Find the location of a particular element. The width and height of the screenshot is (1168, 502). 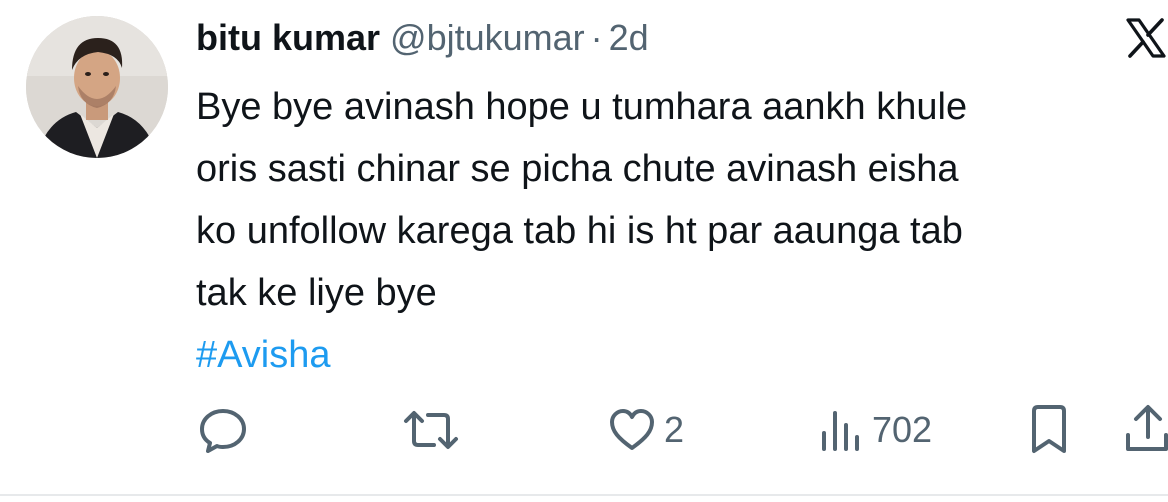

bookmark-button is located at coordinates (1049, 430).